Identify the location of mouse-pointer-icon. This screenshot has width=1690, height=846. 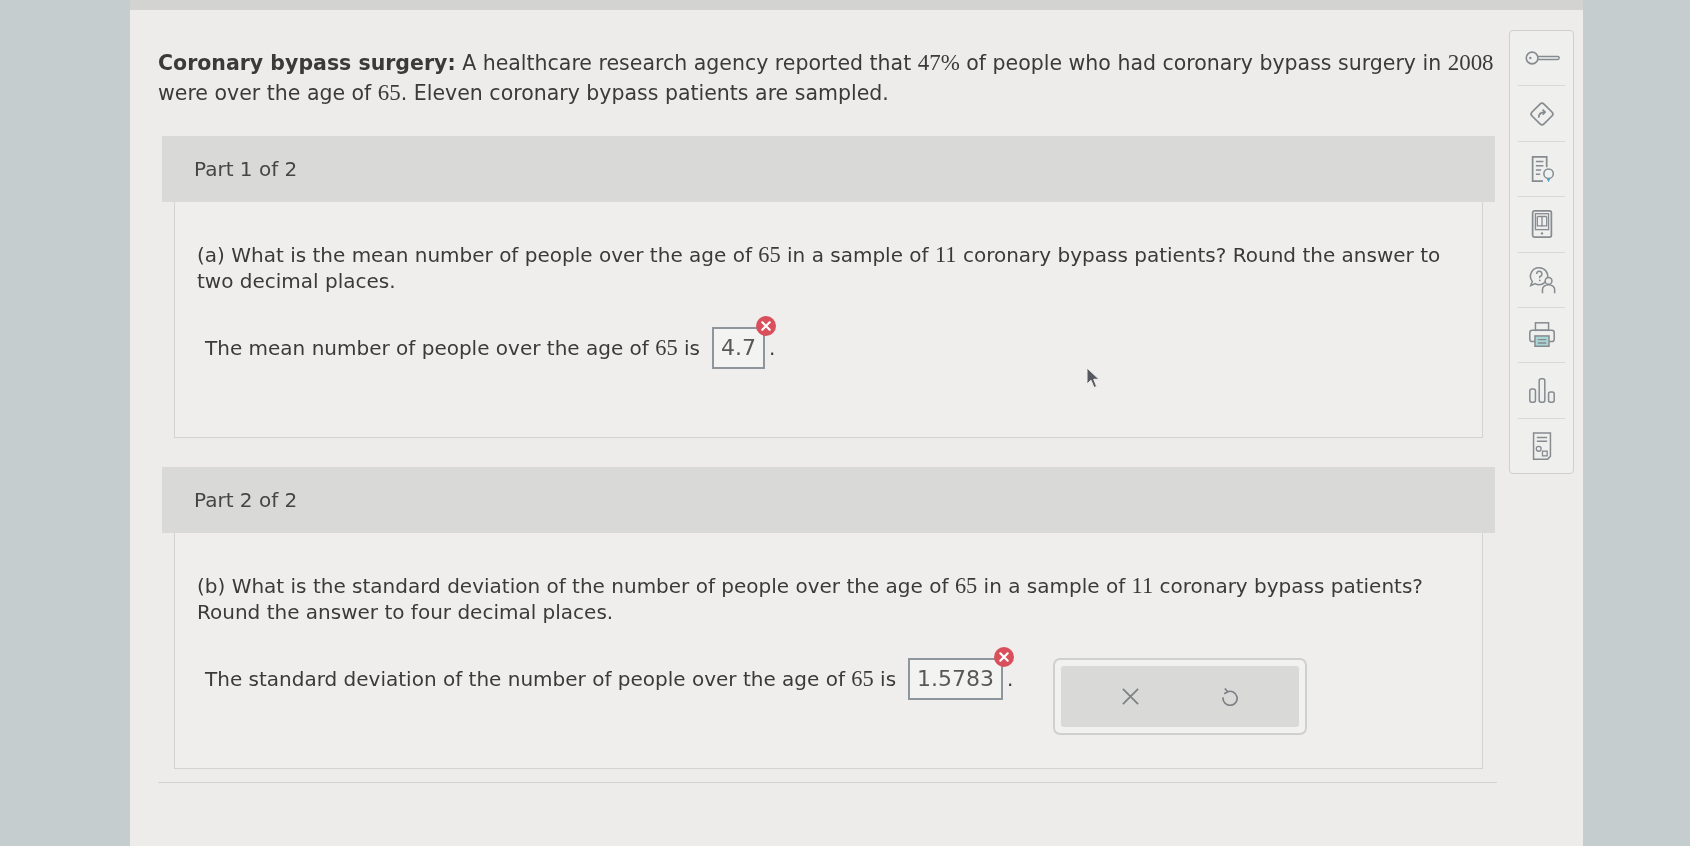
(1093, 378).